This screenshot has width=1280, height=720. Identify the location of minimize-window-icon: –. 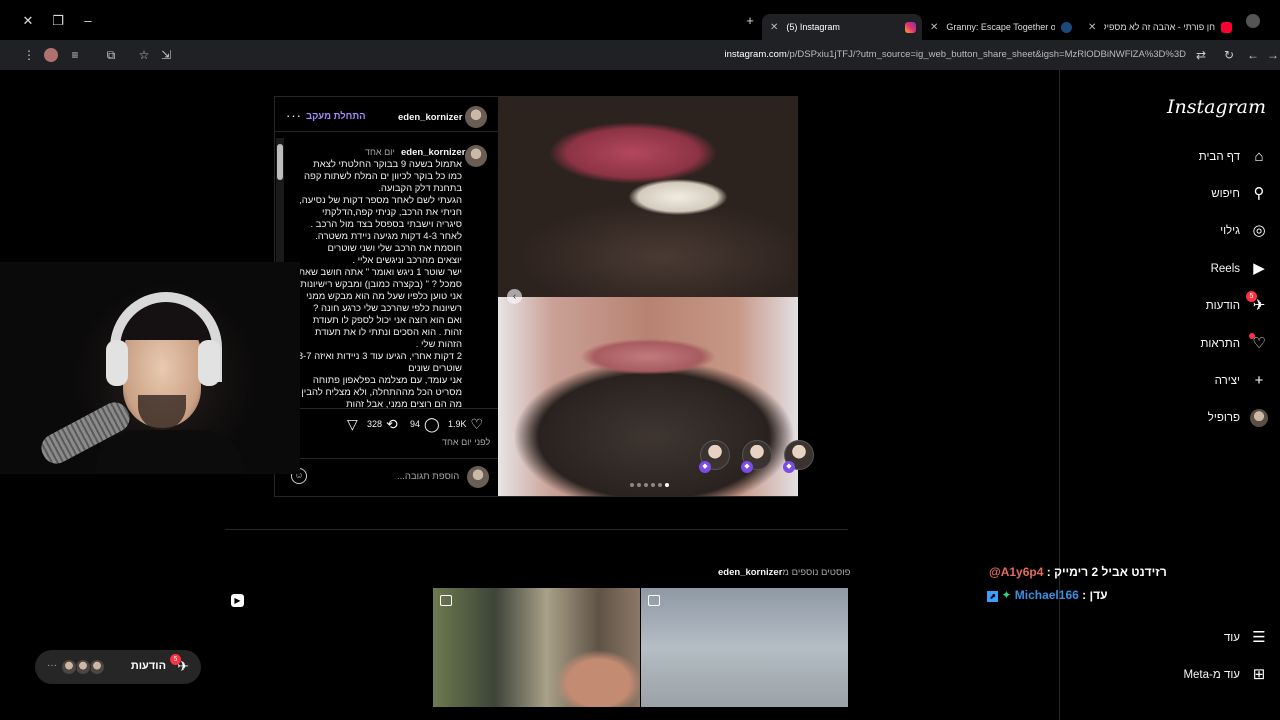
(88, 21).